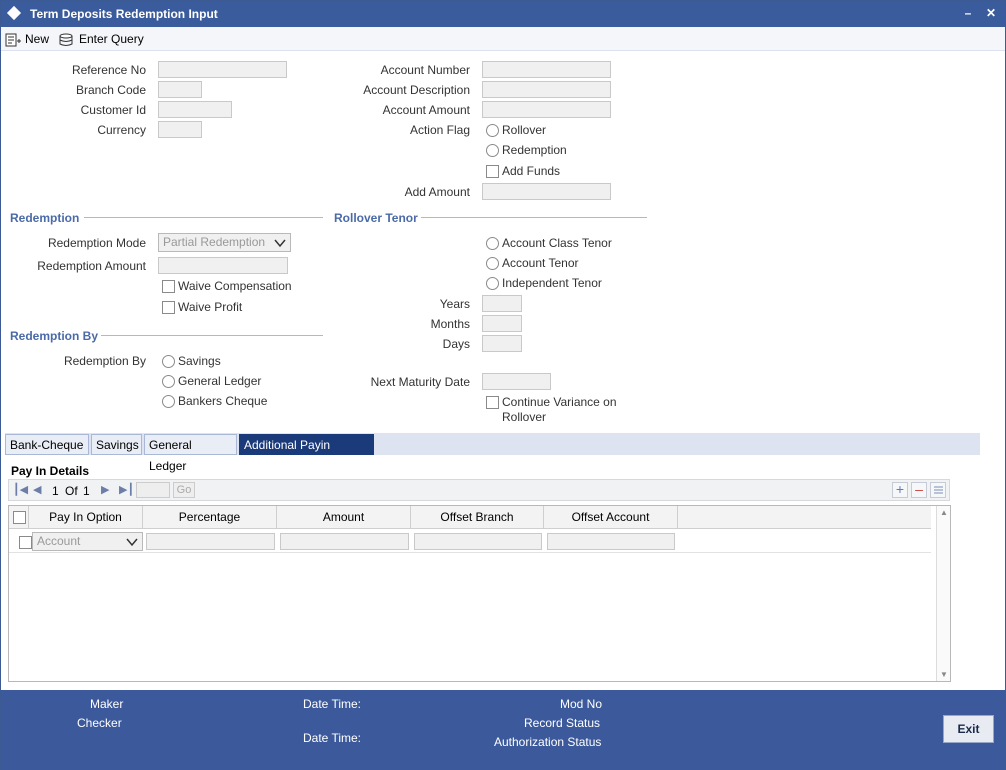 This screenshot has height=770, width=1006. Describe the element at coordinates (437, 192) in the screenshot. I see `add-amount-label: Add Amount` at that location.